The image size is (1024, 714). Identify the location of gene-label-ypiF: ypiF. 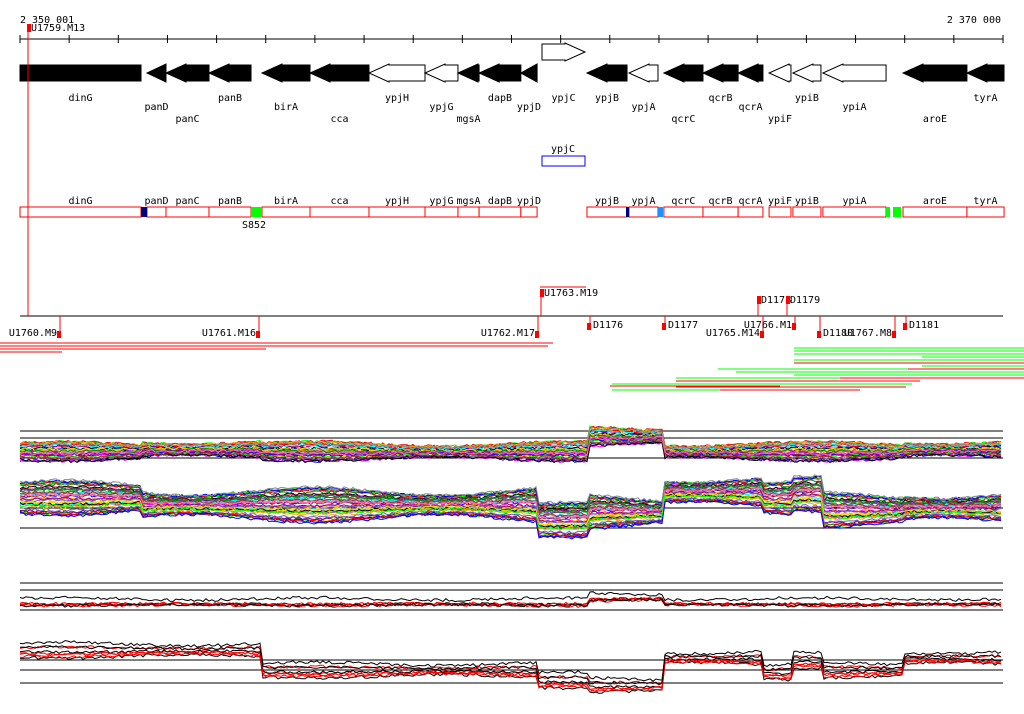
(780, 119).